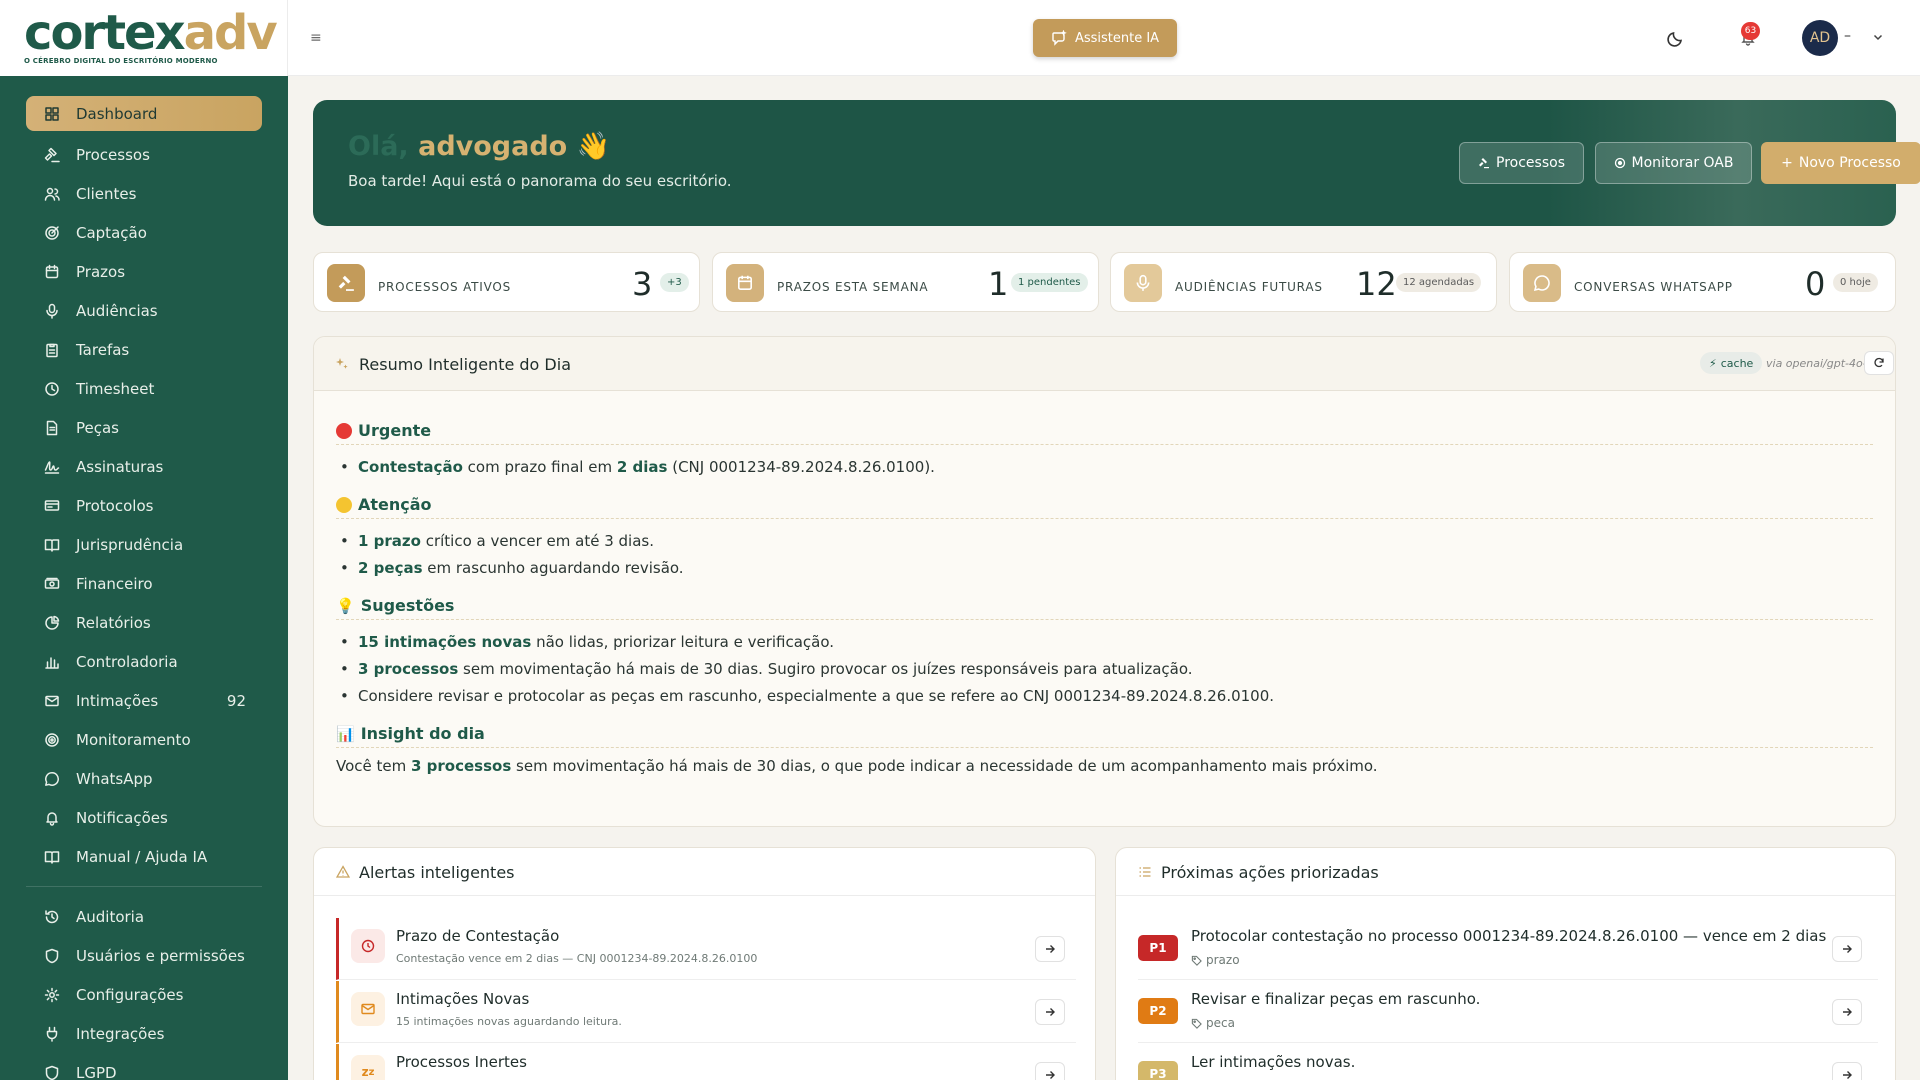 The width and height of the screenshot is (1920, 1080). What do you see at coordinates (144, 778) in the screenshot?
I see `sidebar-item-whatsapp: WhatsApp` at bounding box center [144, 778].